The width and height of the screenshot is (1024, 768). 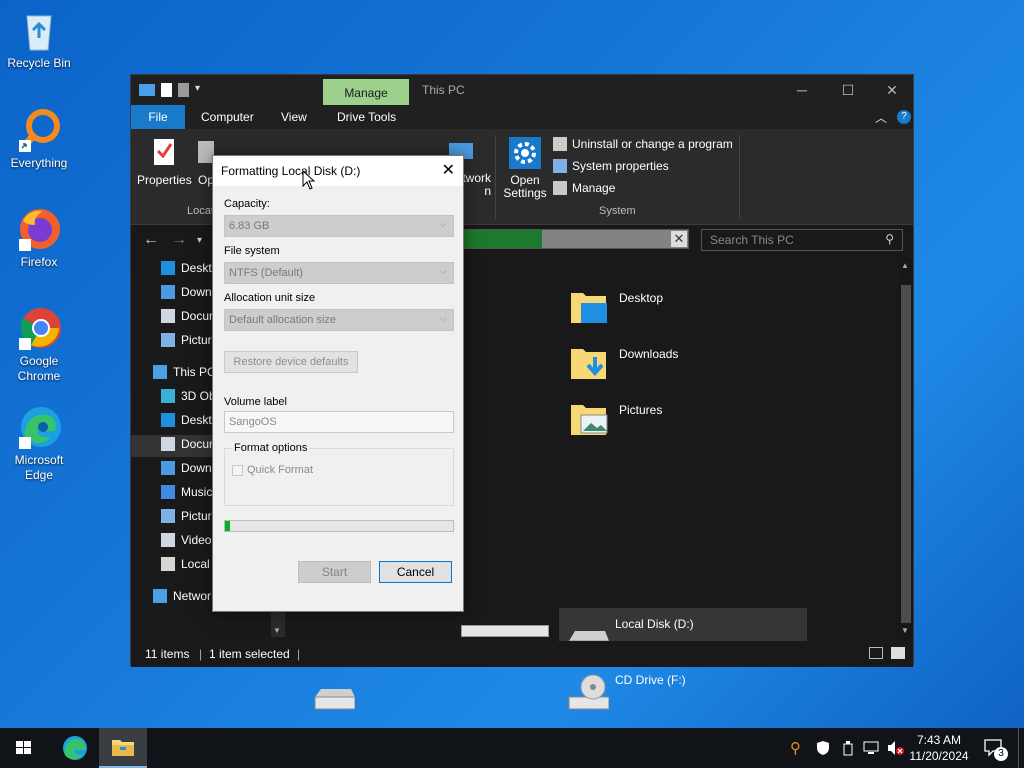 I want to click on desktop-icon-label: Everything, so click(x=39, y=163).